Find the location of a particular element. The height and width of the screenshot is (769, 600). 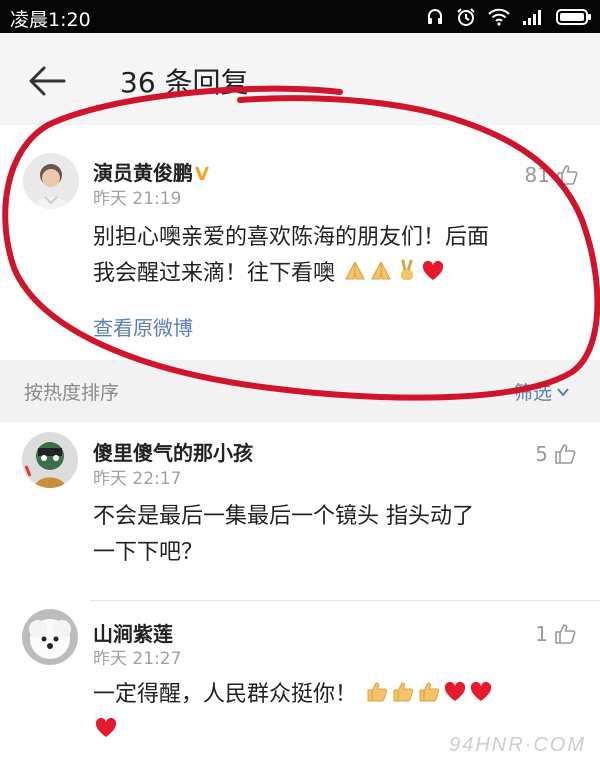

battery-icon is located at coordinates (573, 17).